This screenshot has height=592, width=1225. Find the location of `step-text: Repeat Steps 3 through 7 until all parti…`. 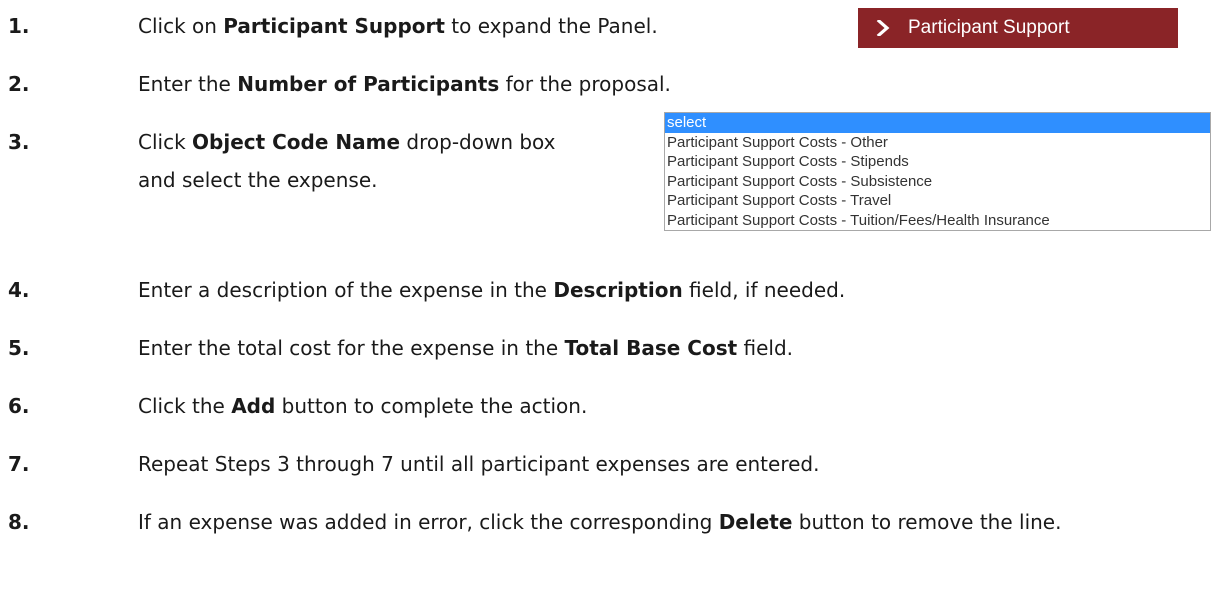

step-text: Repeat Steps 3 through 7 until all parti… is located at coordinates (479, 464).